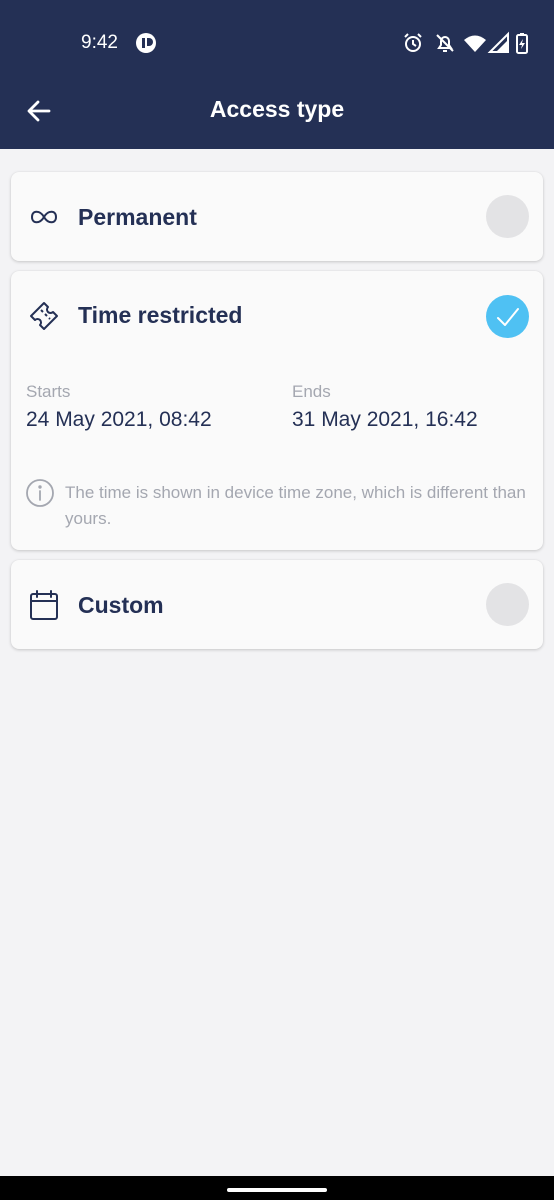 The image size is (554, 1200). Describe the element at coordinates (507, 604) in the screenshot. I see `custom-radio` at that location.